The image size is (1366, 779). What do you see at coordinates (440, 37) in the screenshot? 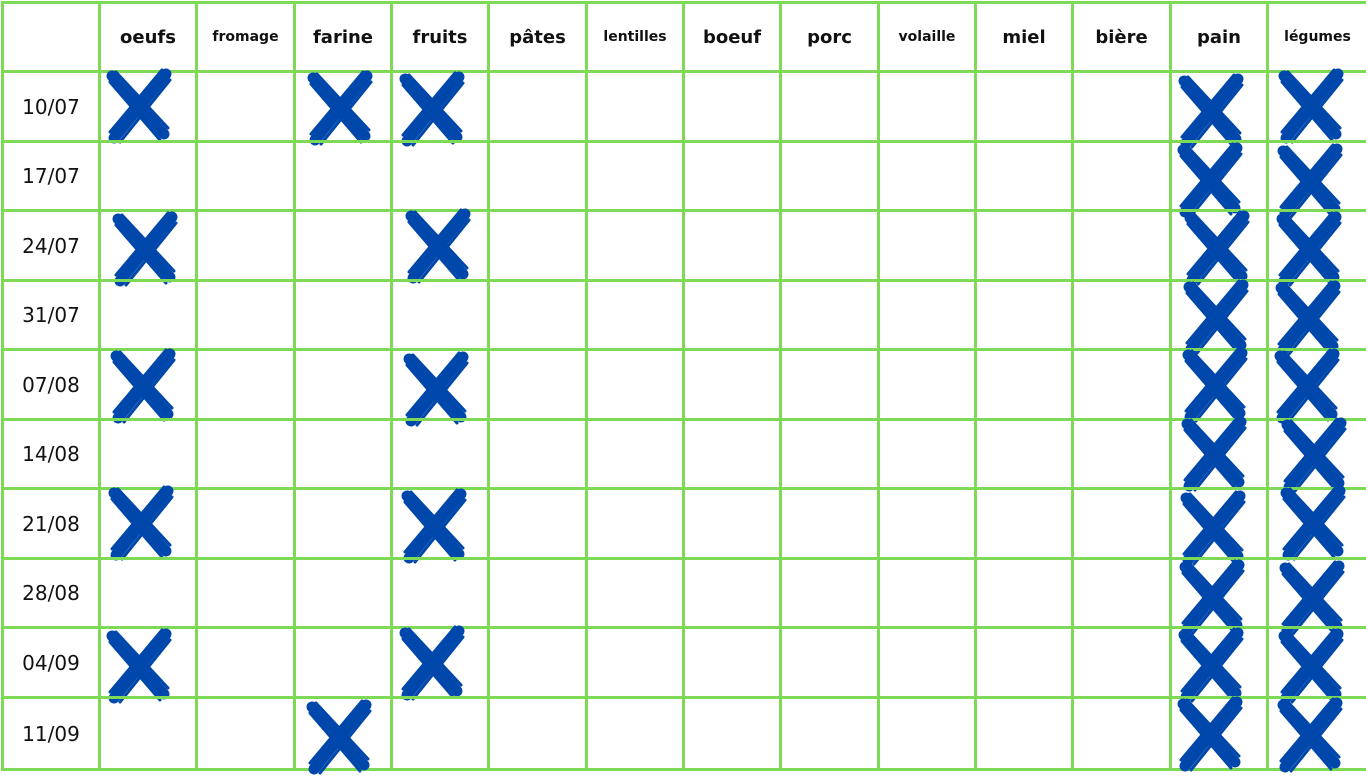
I see `column-header-label: fruits` at bounding box center [440, 37].